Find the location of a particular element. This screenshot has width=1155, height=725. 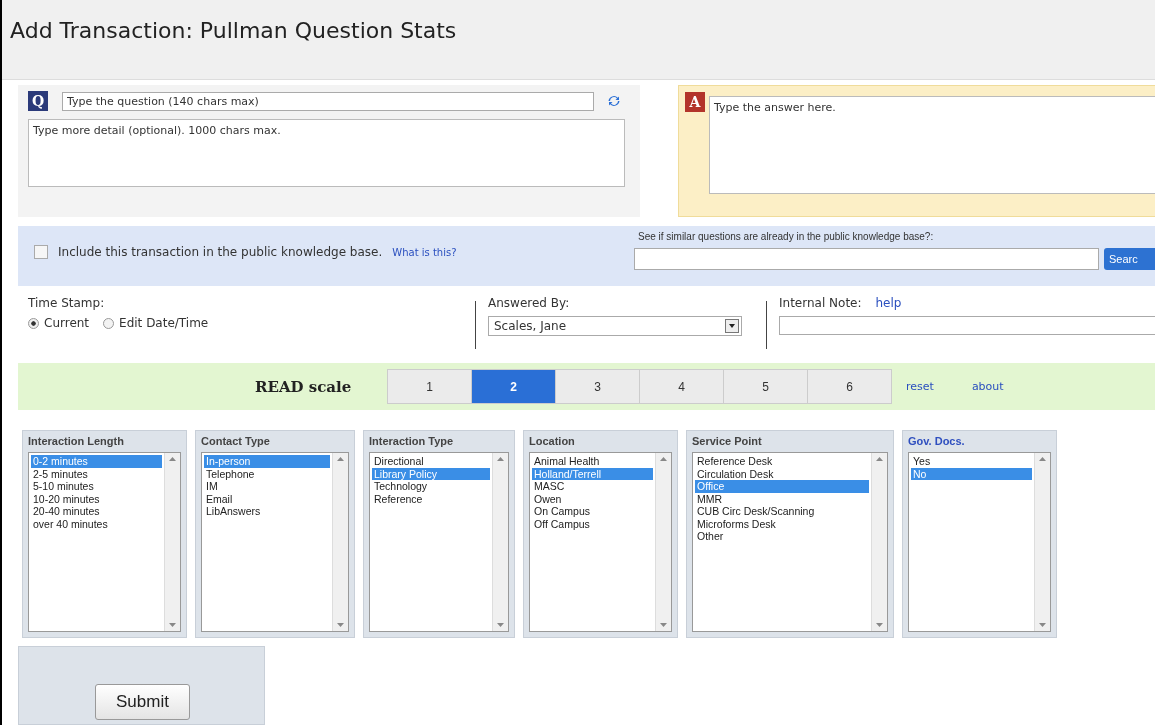

internal-note-field is located at coordinates (967, 325).